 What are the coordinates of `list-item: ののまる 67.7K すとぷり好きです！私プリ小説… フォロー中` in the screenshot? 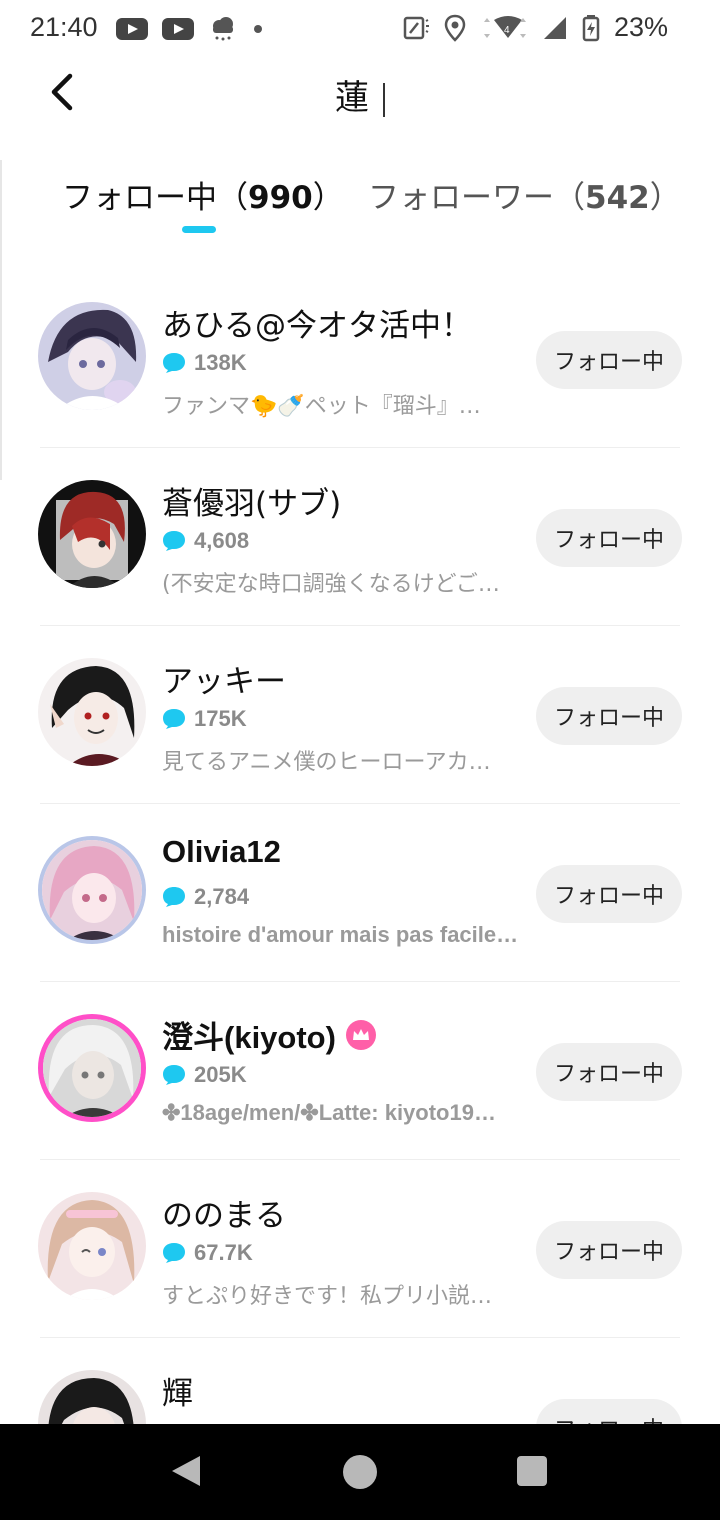 It's located at (360, 1249).